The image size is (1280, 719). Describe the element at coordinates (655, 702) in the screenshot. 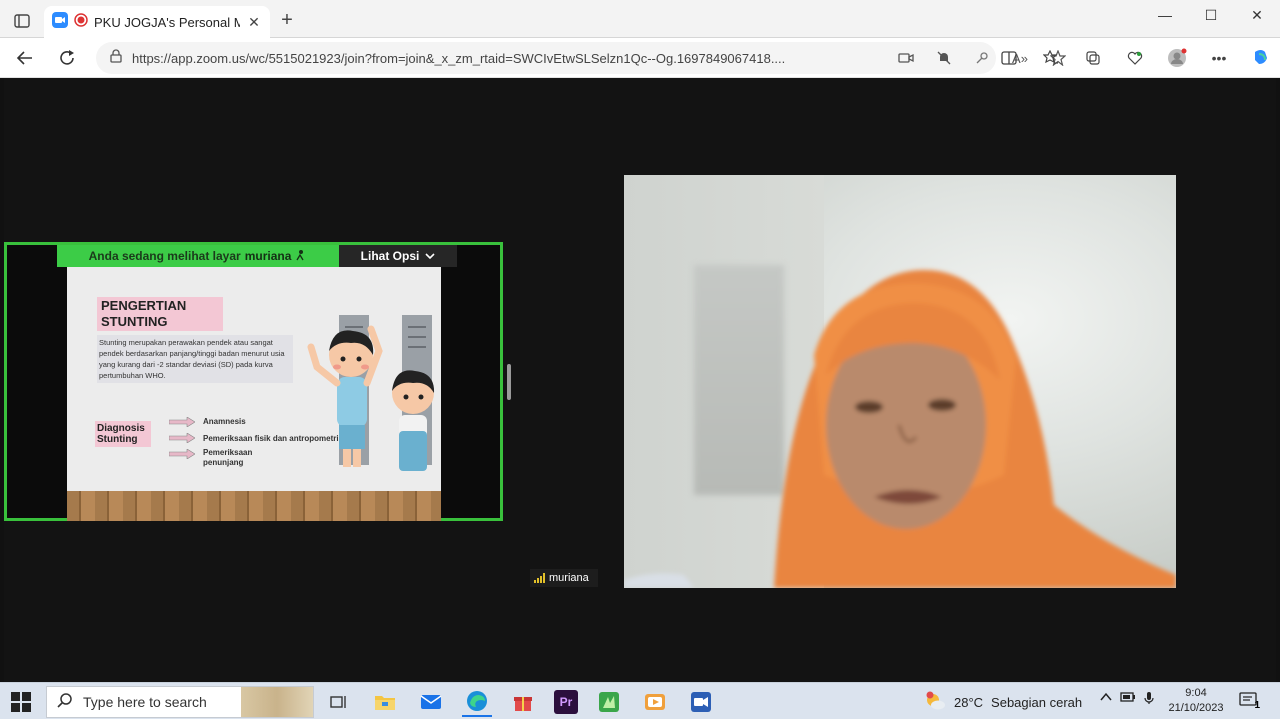

I see `media-player-icon` at that location.